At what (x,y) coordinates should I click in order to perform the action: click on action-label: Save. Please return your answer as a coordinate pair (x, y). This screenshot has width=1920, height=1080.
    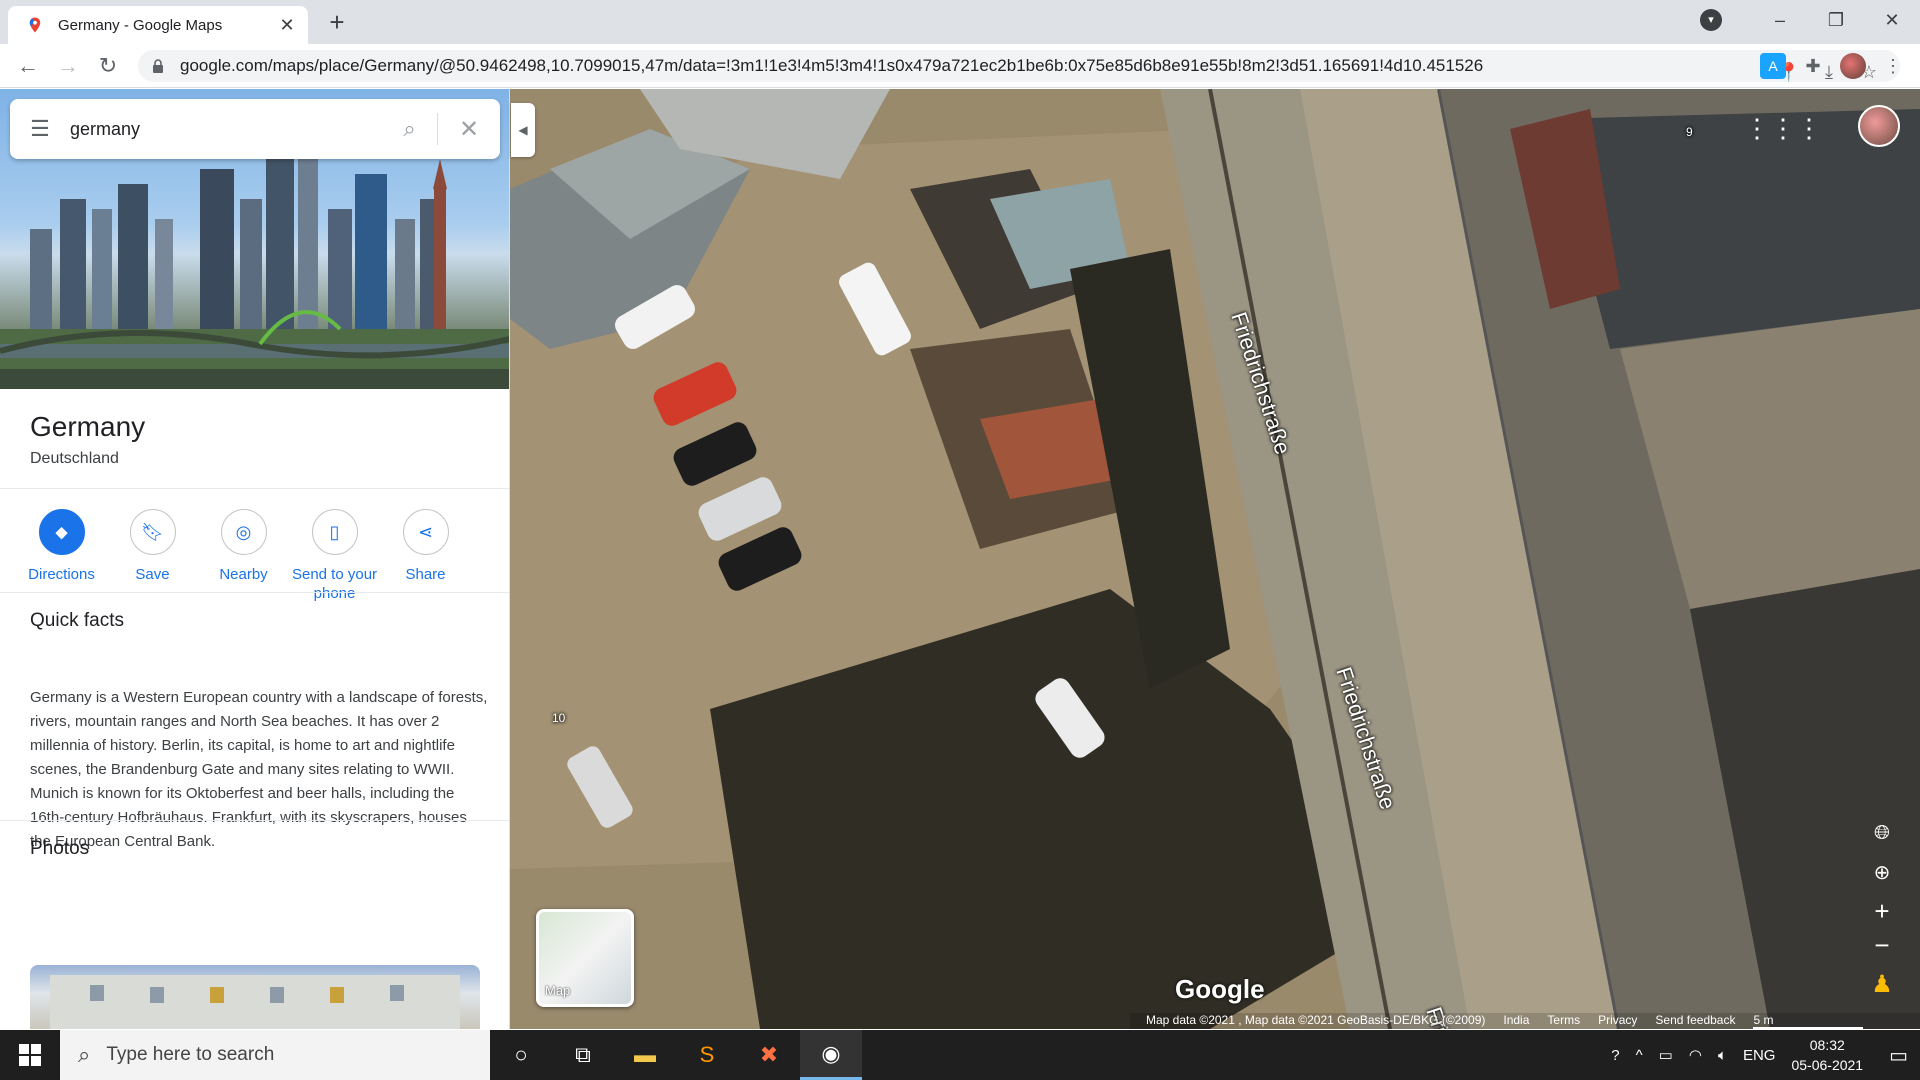
    Looking at the image, I should click on (152, 574).